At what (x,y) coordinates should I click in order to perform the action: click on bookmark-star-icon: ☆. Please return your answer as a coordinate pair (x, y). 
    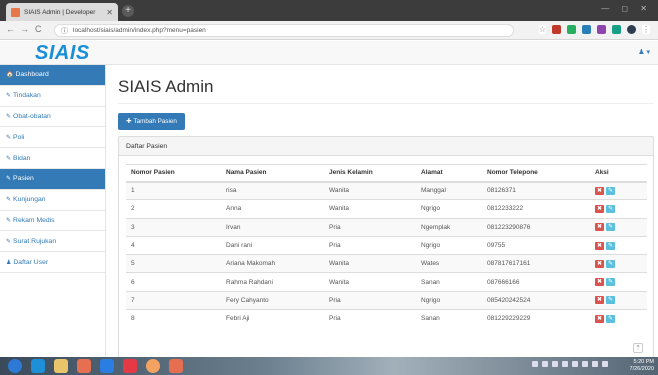
    Looking at the image, I should click on (542, 29).